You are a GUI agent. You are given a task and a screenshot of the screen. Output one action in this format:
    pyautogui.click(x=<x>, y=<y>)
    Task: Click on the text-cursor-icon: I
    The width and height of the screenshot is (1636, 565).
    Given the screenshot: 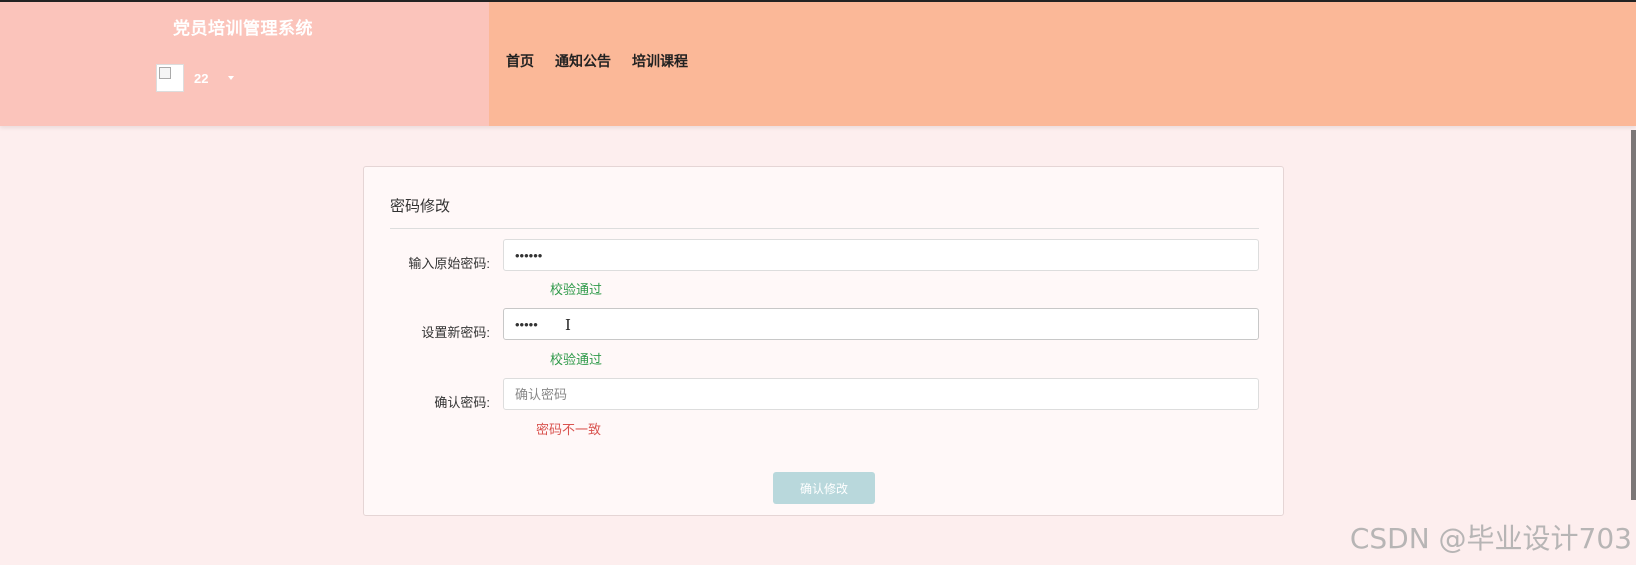 What is the action you would take?
    pyautogui.click(x=568, y=325)
    